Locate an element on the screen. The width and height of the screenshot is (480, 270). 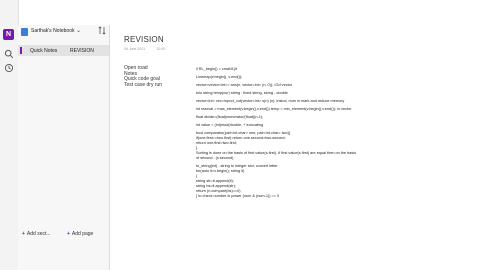
sort-icon is located at coordinates (102, 30).